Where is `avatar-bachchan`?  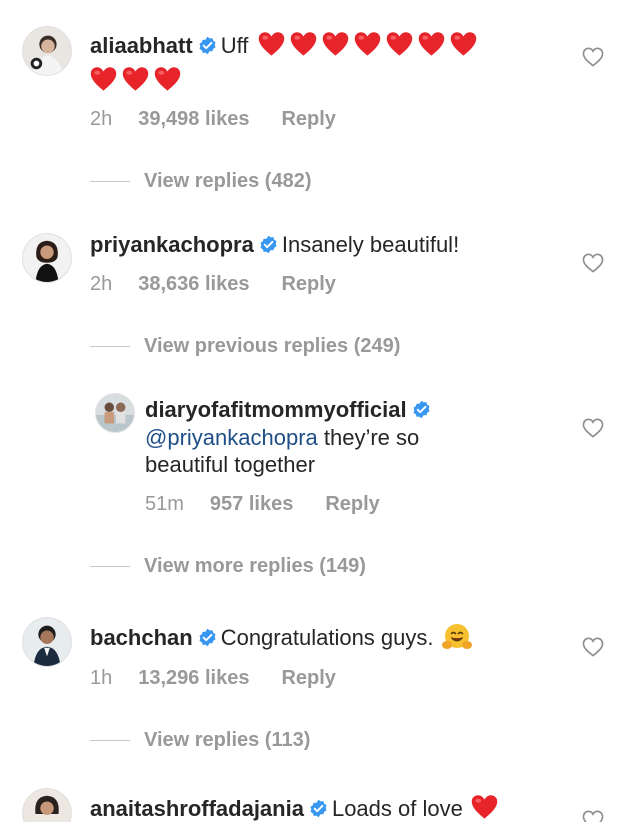 avatar-bachchan is located at coordinates (47, 642).